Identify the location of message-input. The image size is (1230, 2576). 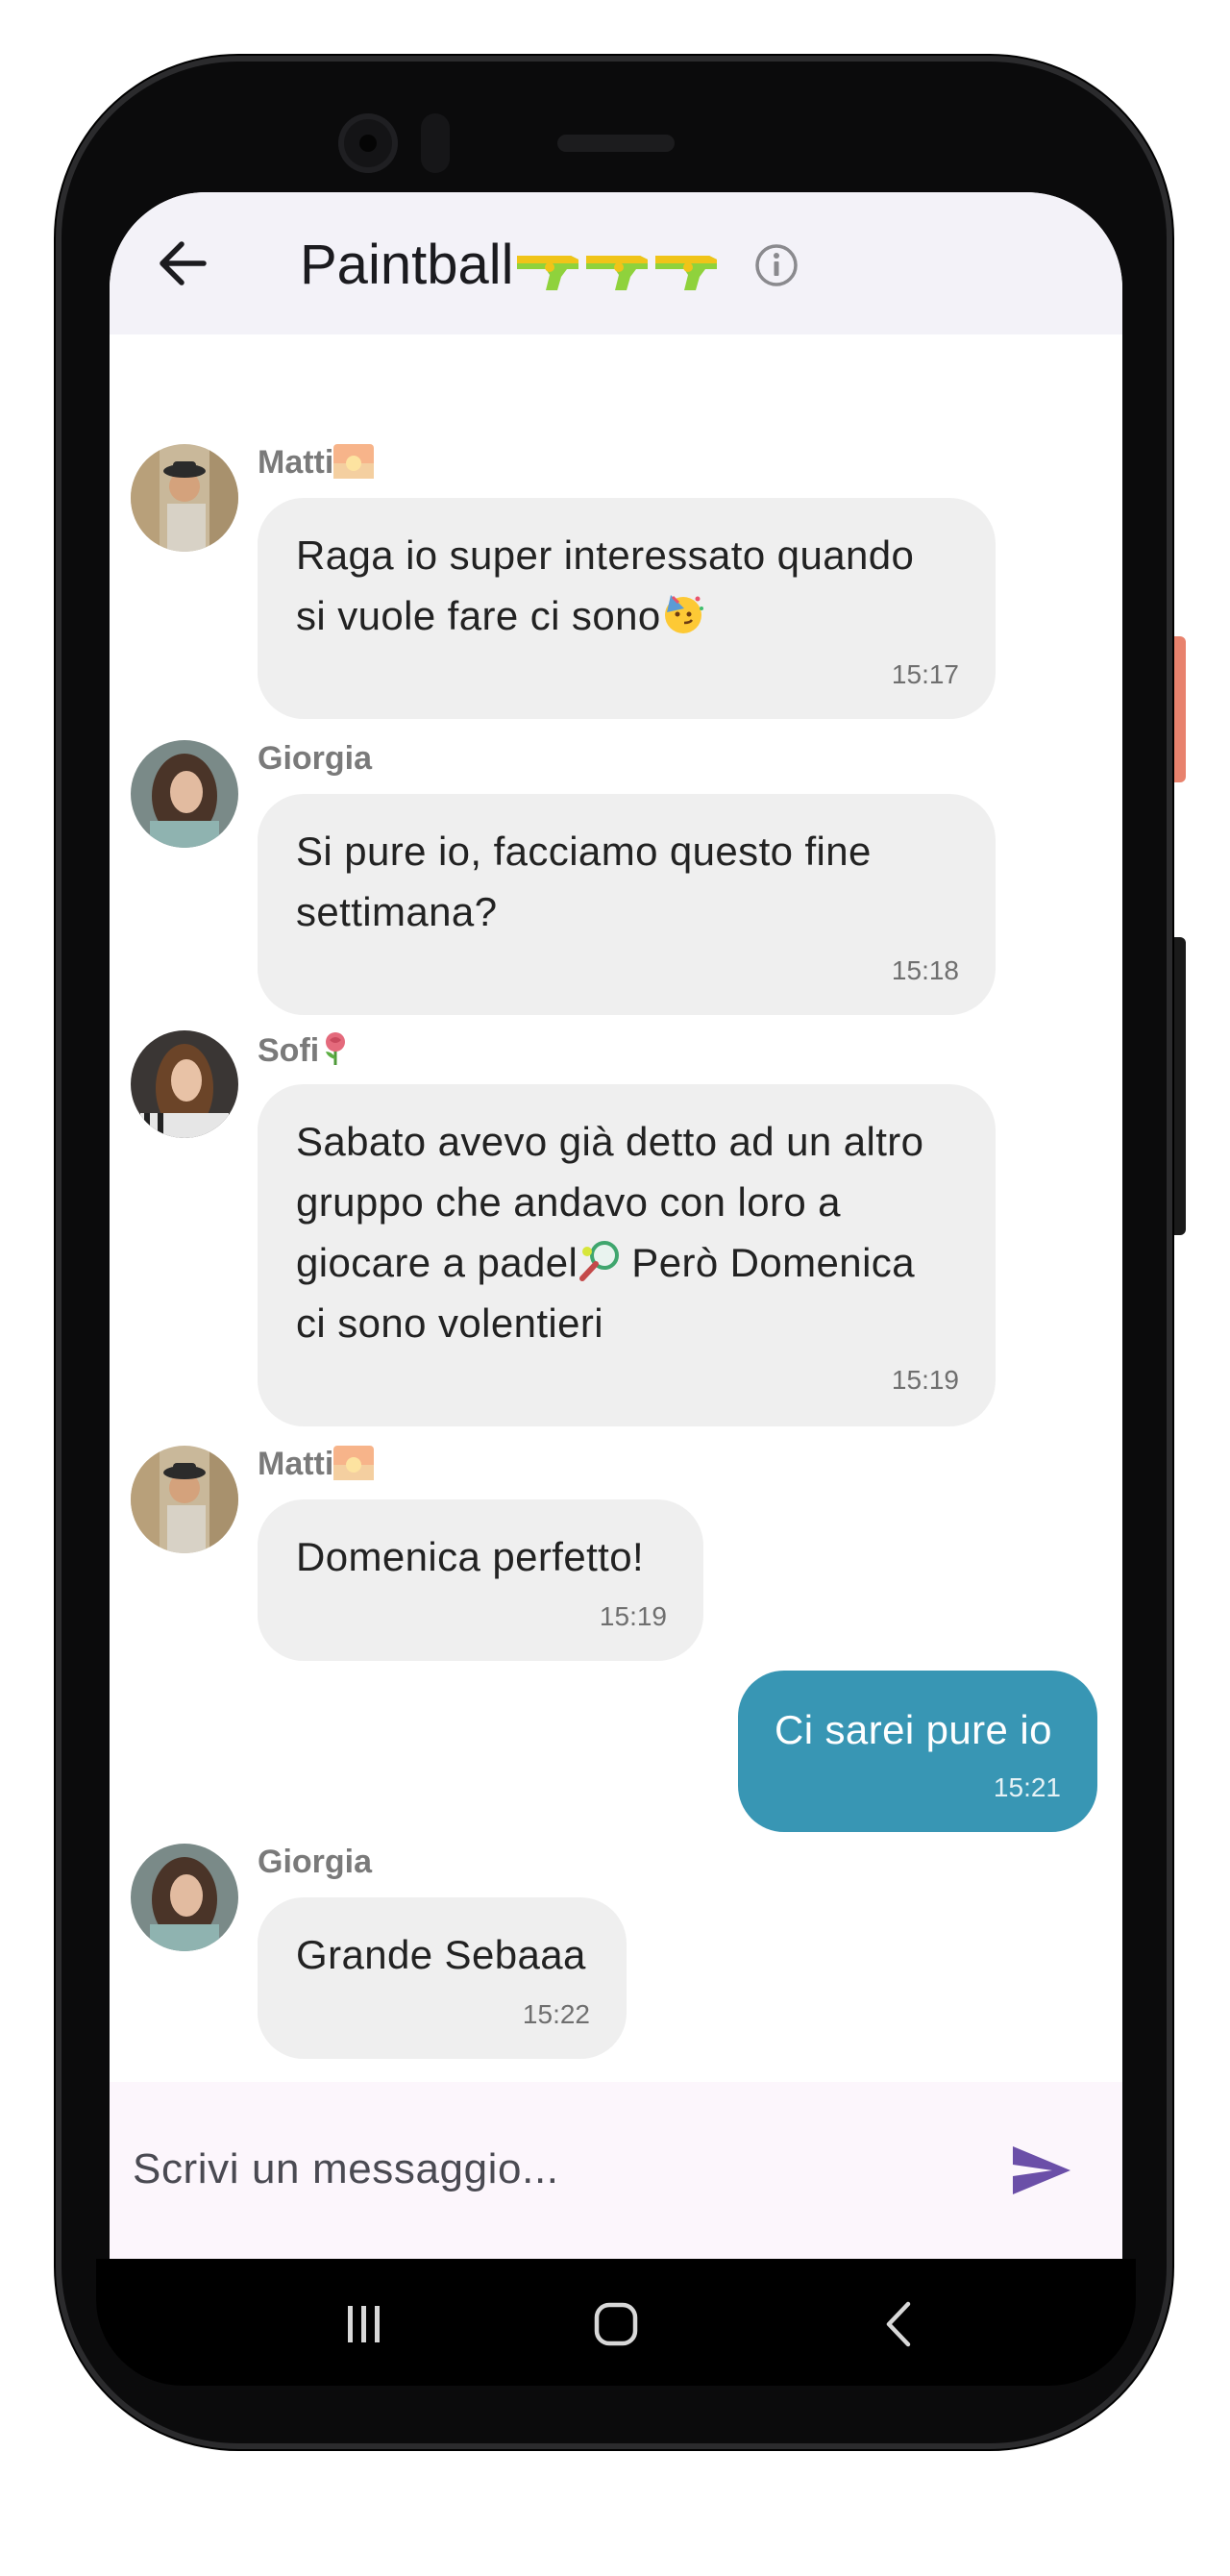
(565, 2170).